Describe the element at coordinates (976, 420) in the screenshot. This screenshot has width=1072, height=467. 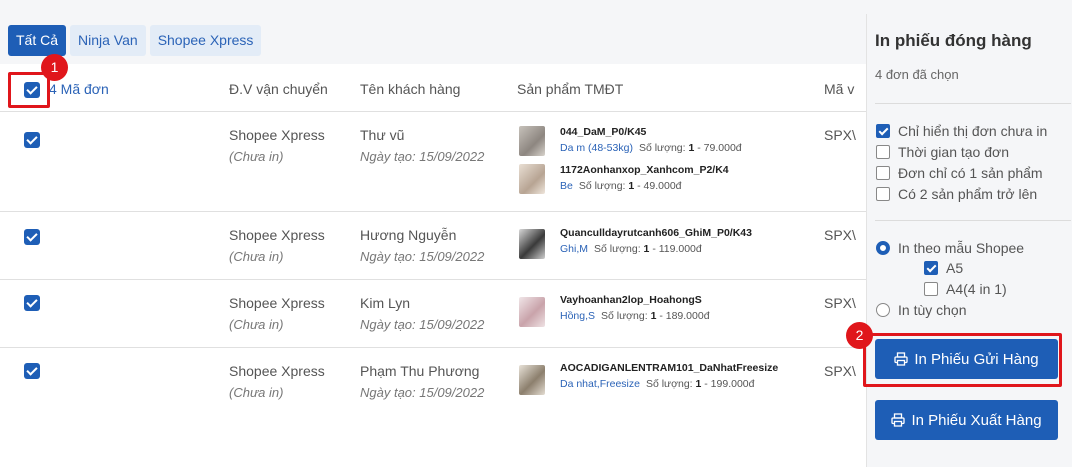
I see `button-label: In Phiếu Xuất Hàng` at that location.